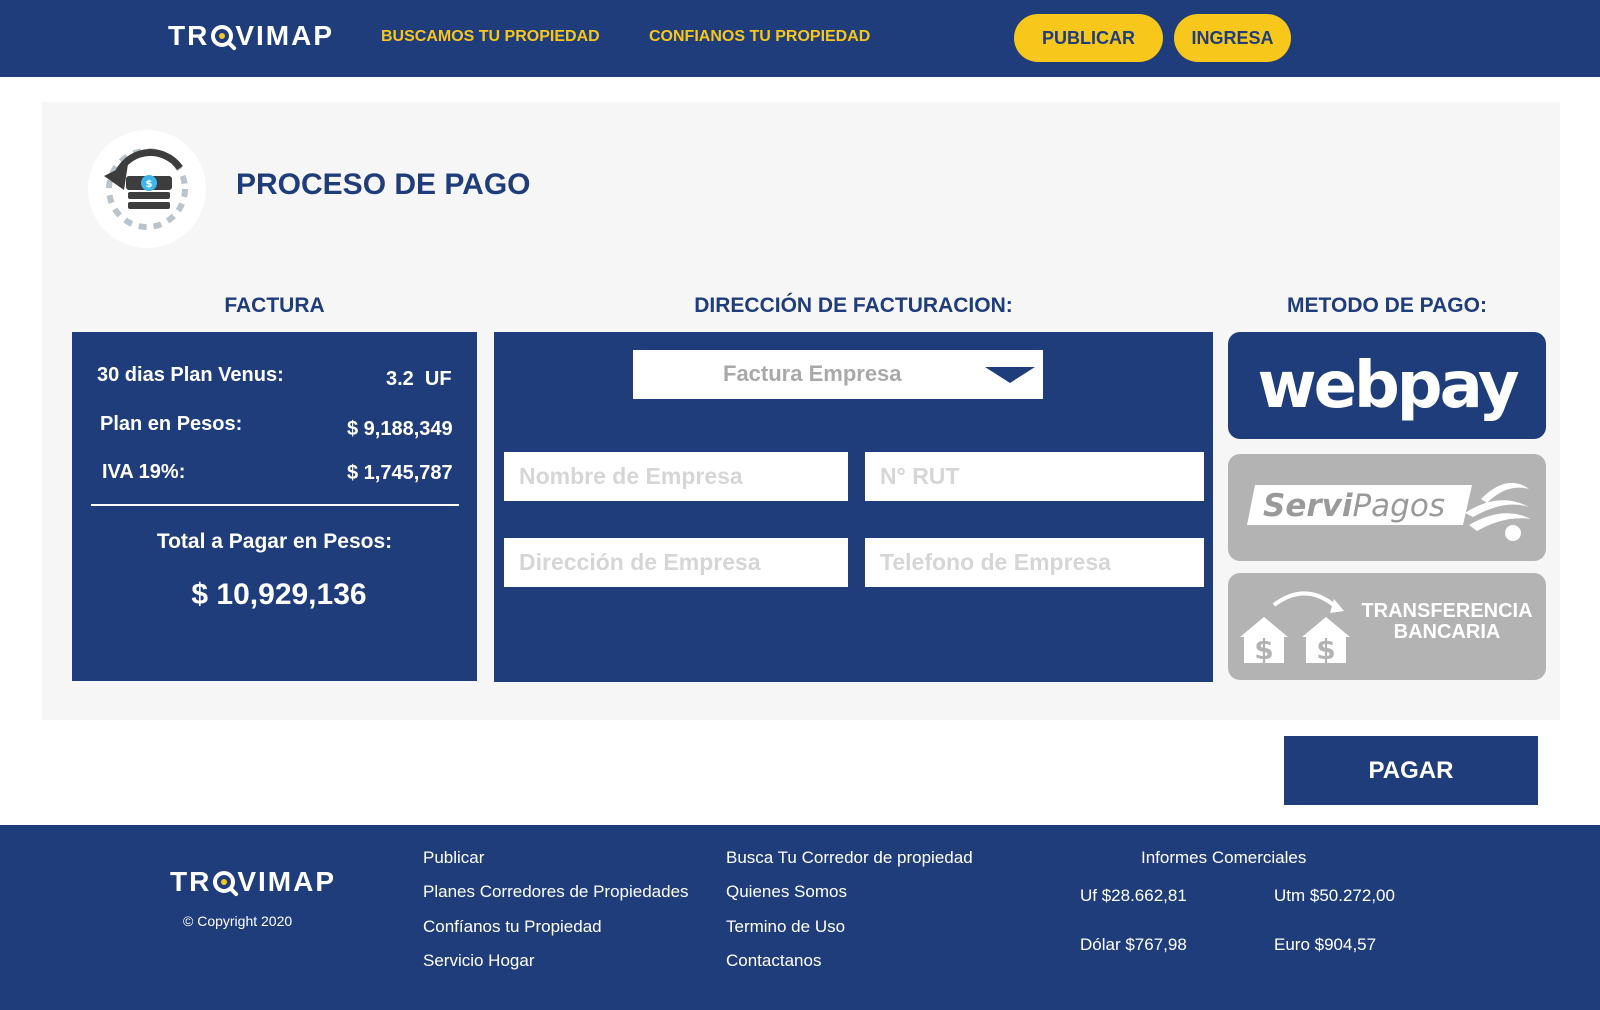 The height and width of the screenshot is (1010, 1600). Describe the element at coordinates (1447, 611) in the screenshot. I see `bank-transfer-label-line1: TRANSFERENCIA` at that location.